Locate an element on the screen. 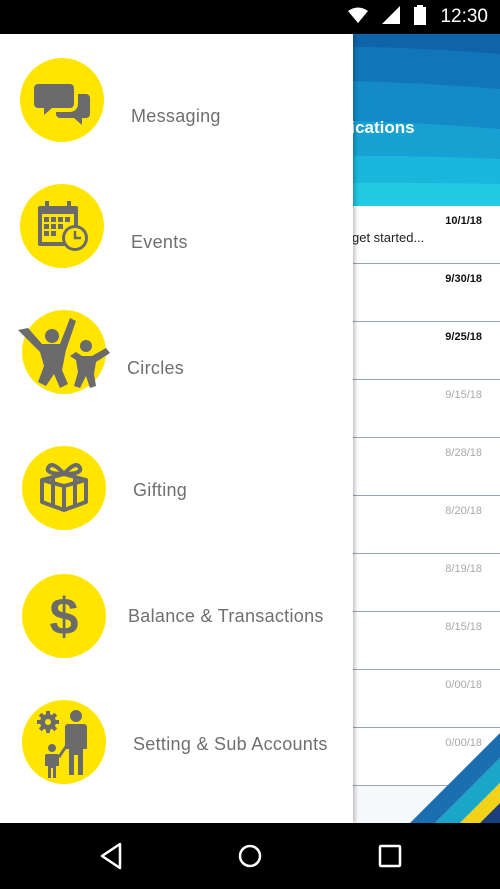 This screenshot has height=889, width=500. notification-date: 9/15/18 is located at coordinates (463, 395).